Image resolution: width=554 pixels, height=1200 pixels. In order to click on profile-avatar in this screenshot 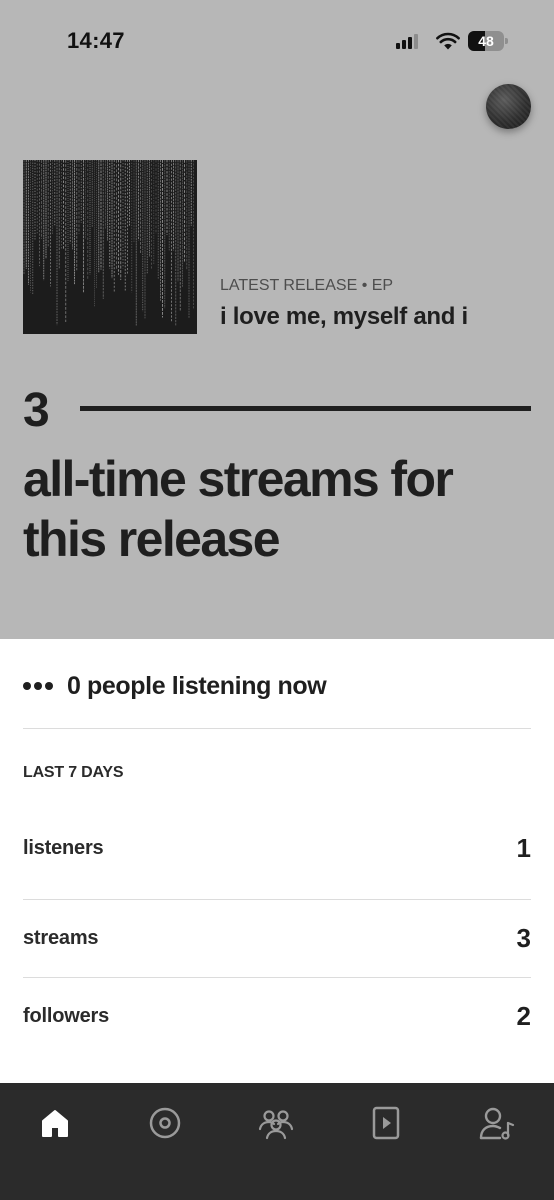, I will do `click(508, 106)`.